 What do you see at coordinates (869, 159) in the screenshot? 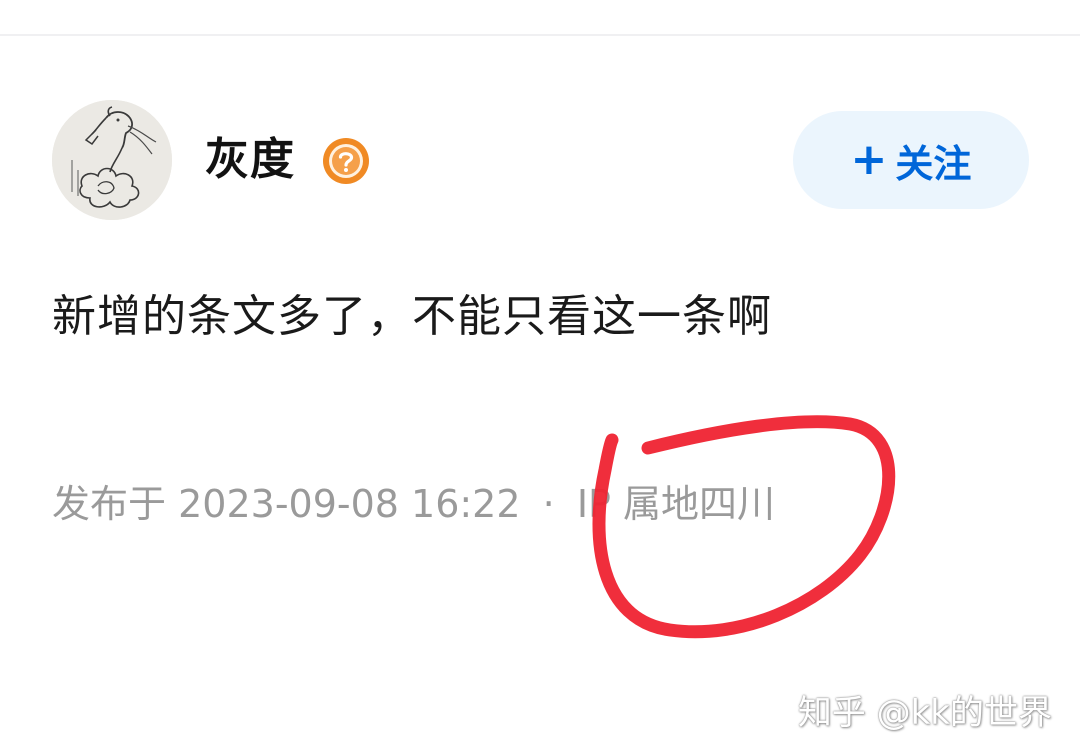
I see `plus-icon: +` at bounding box center [869, 159].